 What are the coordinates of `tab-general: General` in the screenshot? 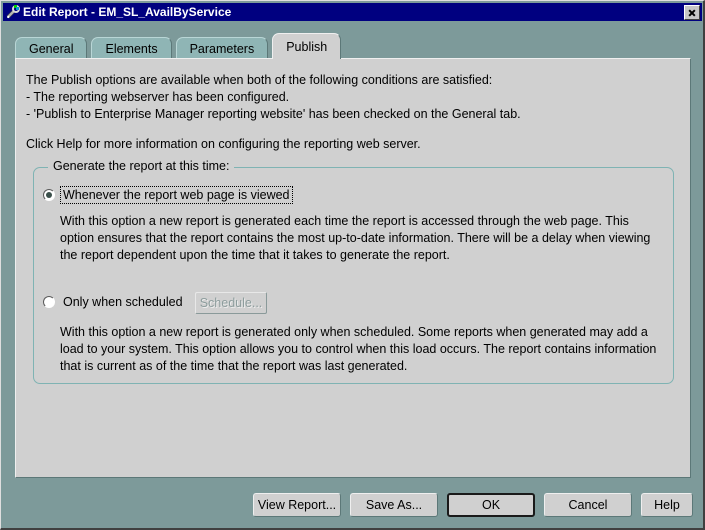 It's located at (51, 48).